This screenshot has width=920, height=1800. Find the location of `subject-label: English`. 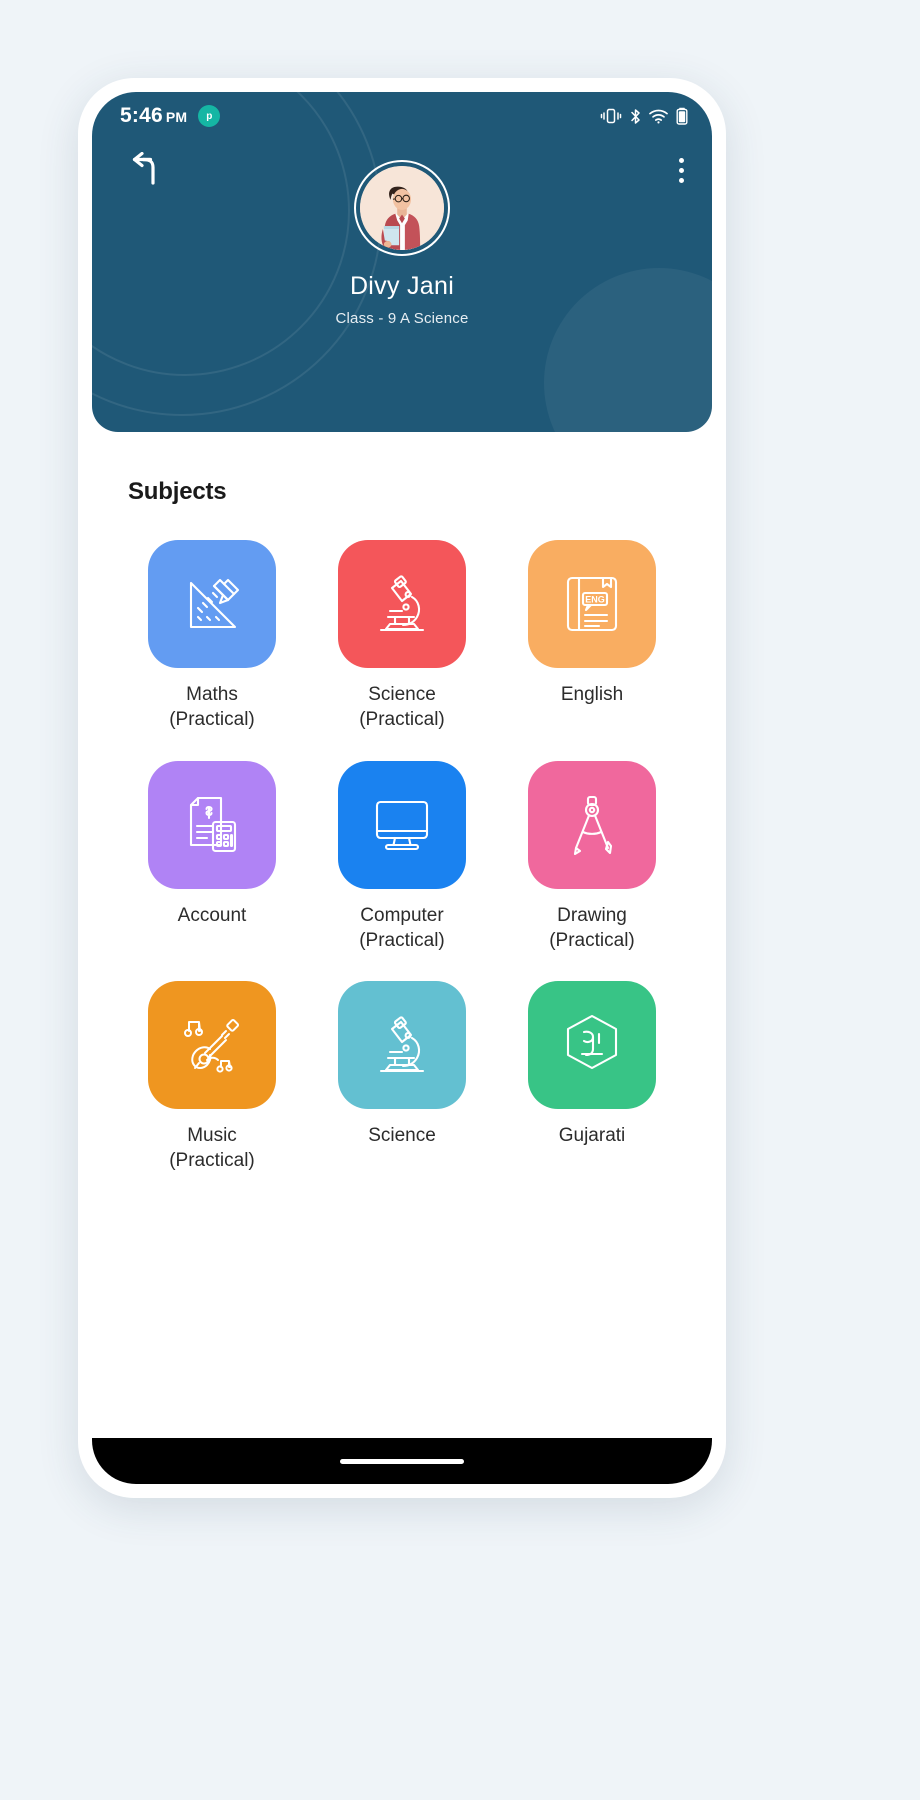

subject-label: English is located at coordinates (592, 694).